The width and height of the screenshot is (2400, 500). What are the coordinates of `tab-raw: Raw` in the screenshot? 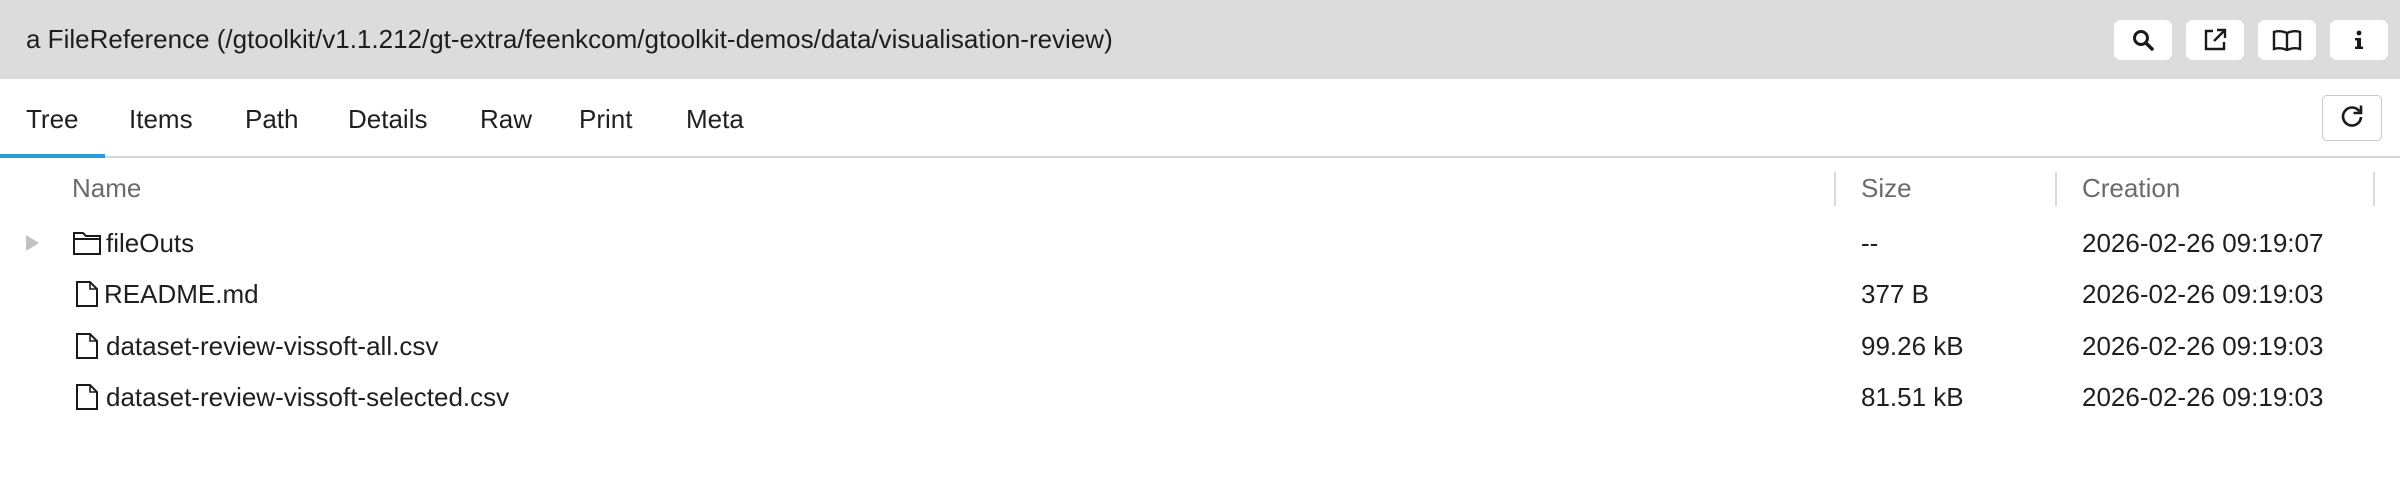 It's located at (506, 117).